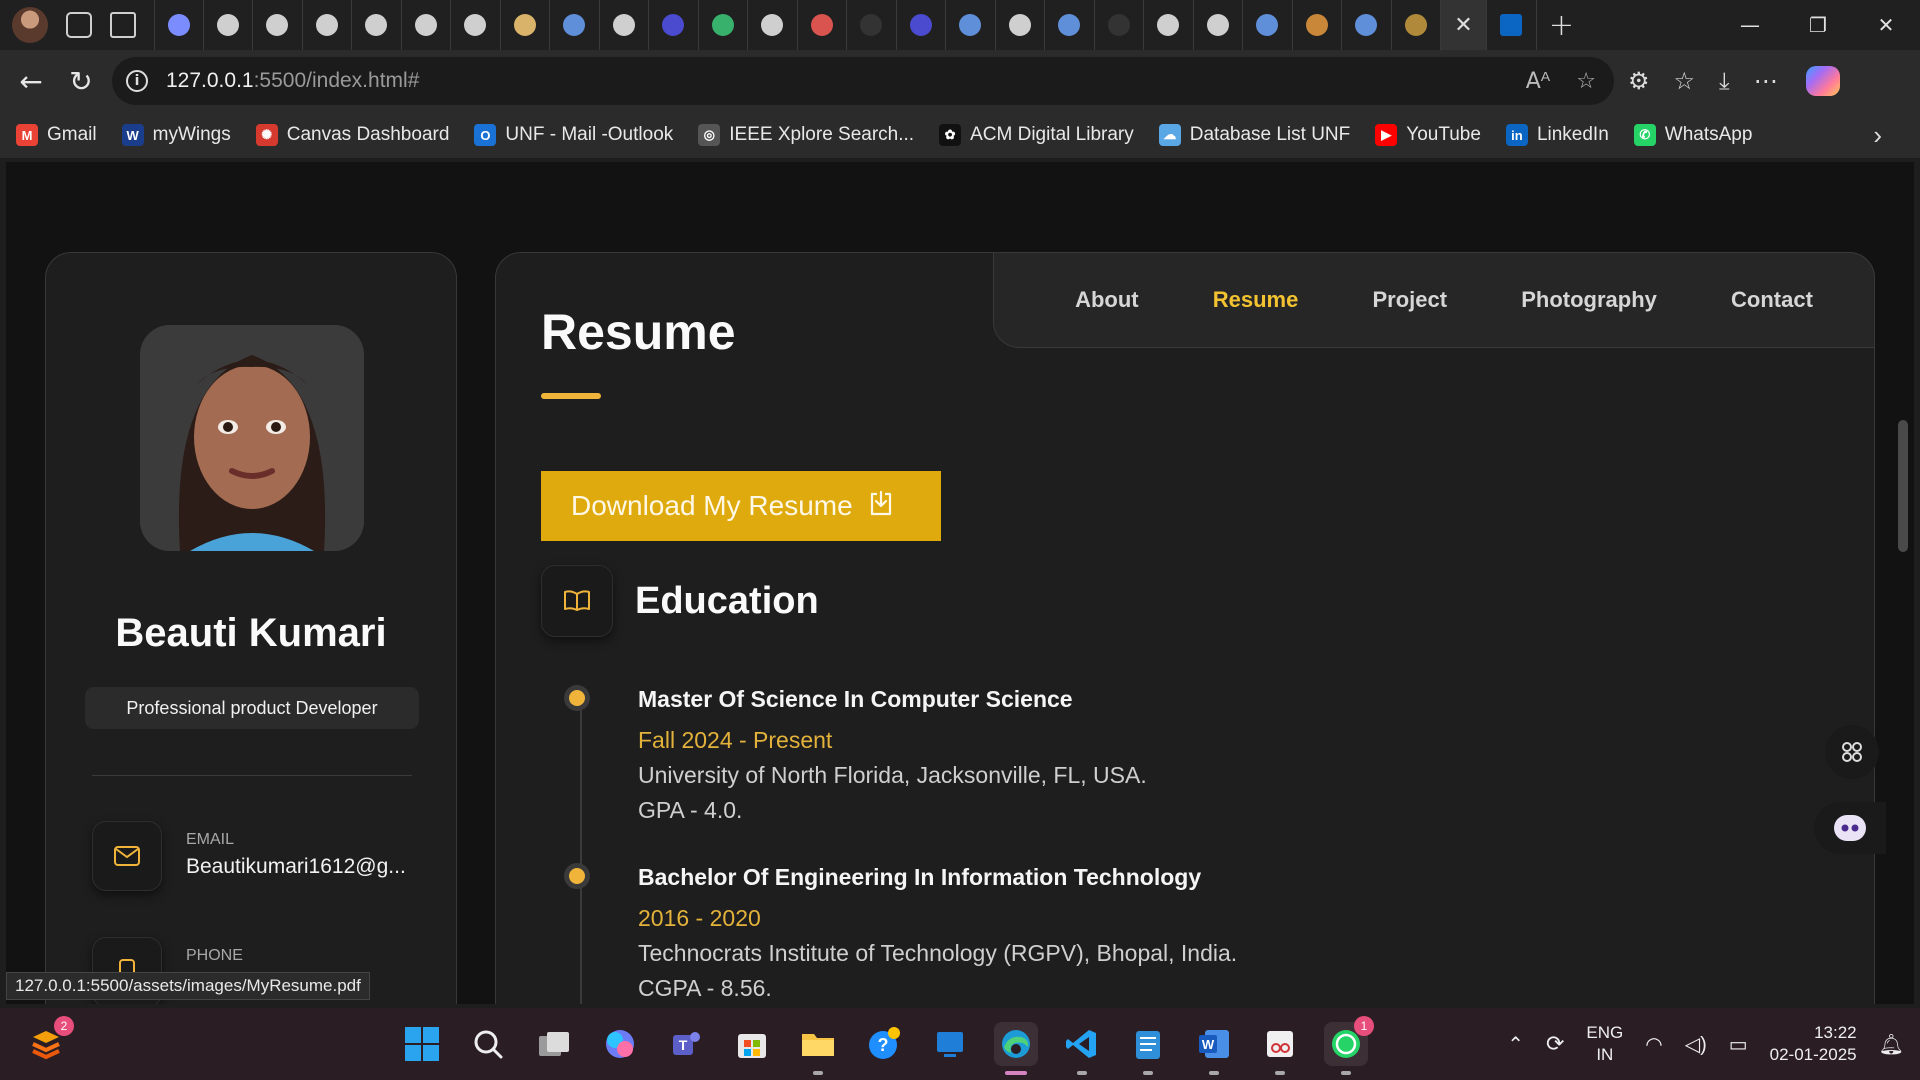 Image resolution: width=1920 pixels, height=1080 pixels. I want to click on bookmark-item: O UNF - Mail -Outlook, so click(573, 135).